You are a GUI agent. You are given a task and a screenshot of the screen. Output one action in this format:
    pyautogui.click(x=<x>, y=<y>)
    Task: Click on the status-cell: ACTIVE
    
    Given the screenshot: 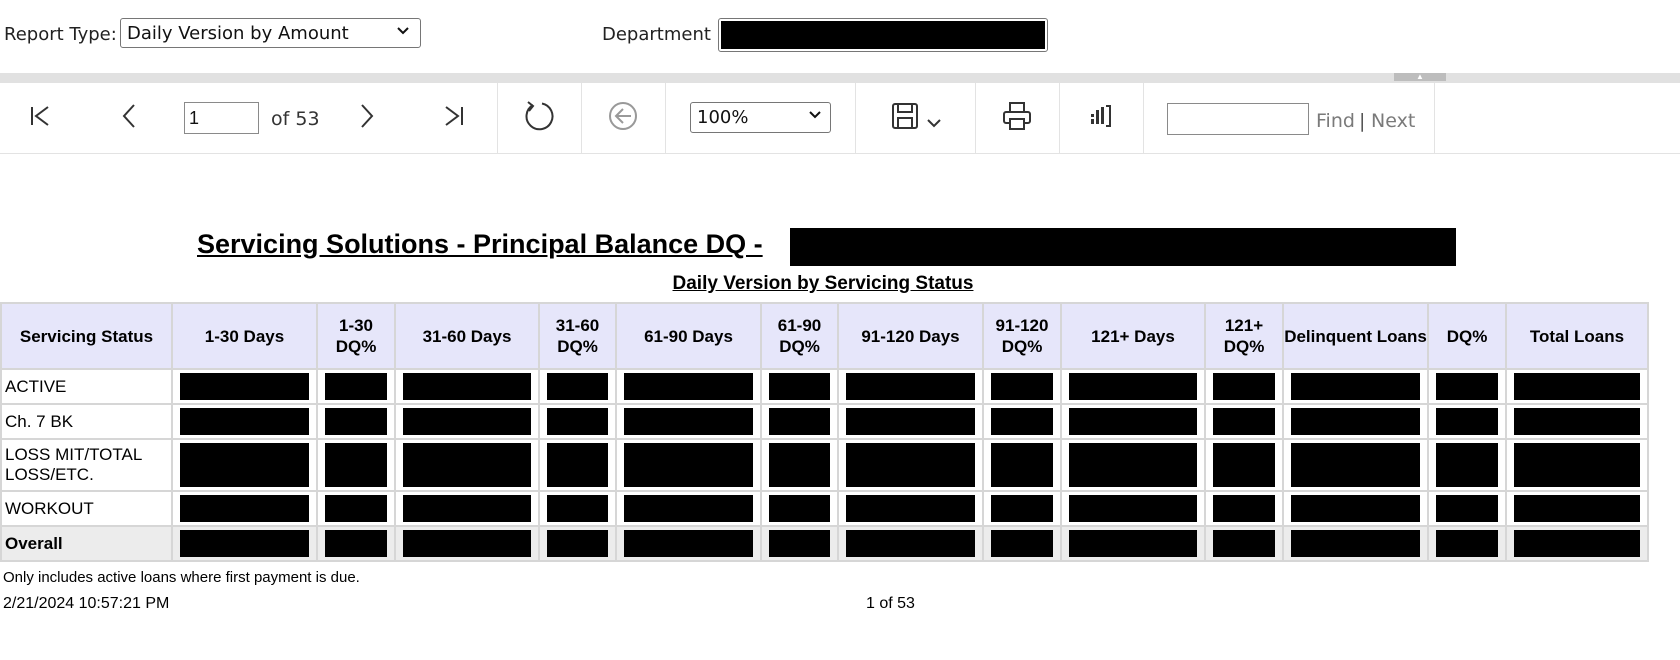 What is the action you would take?
    pyautogui.click(x=86, y=386)
    